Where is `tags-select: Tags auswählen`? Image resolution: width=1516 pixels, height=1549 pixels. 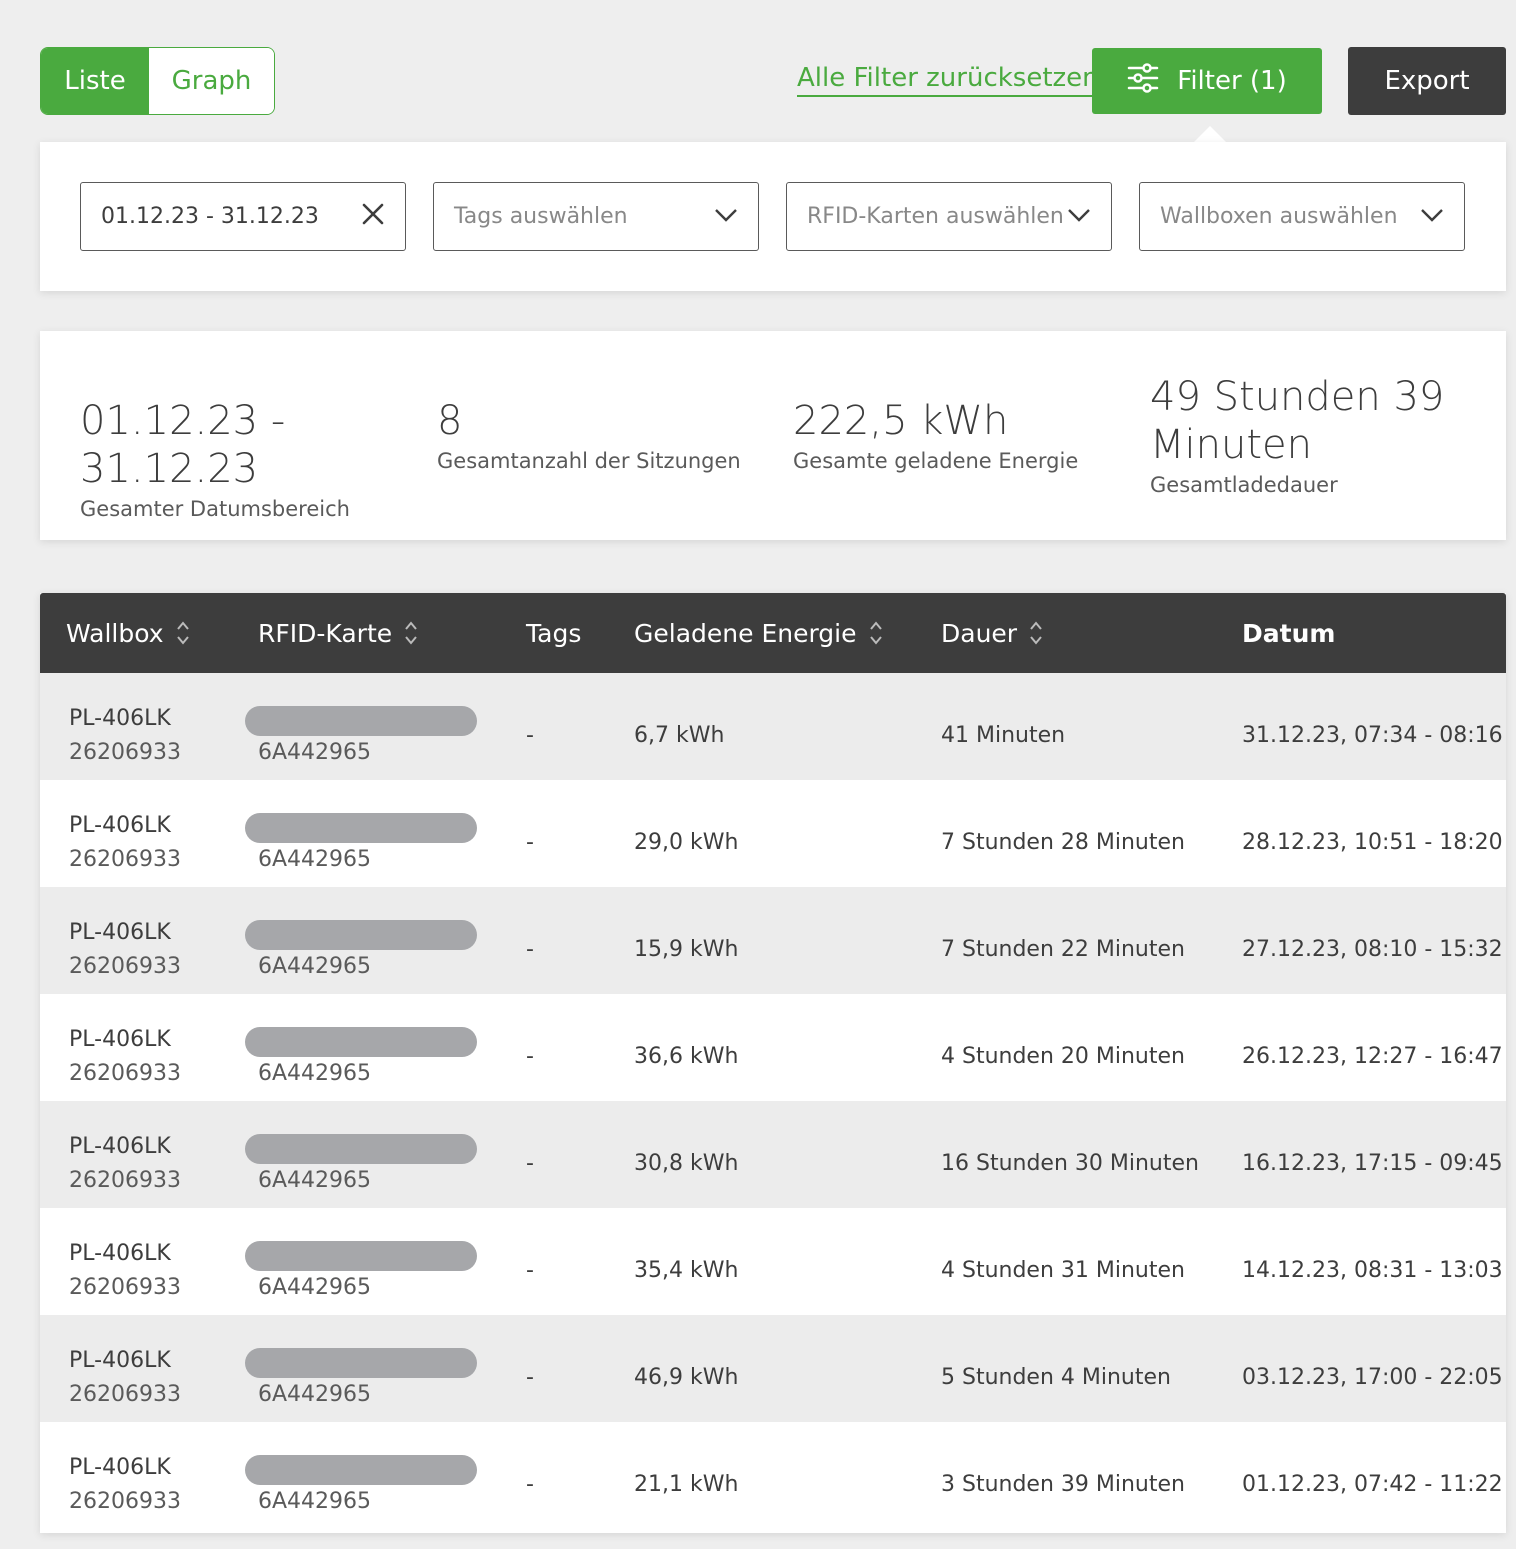
tags-select: Tags auswählen is located at coordinates (596, 216).